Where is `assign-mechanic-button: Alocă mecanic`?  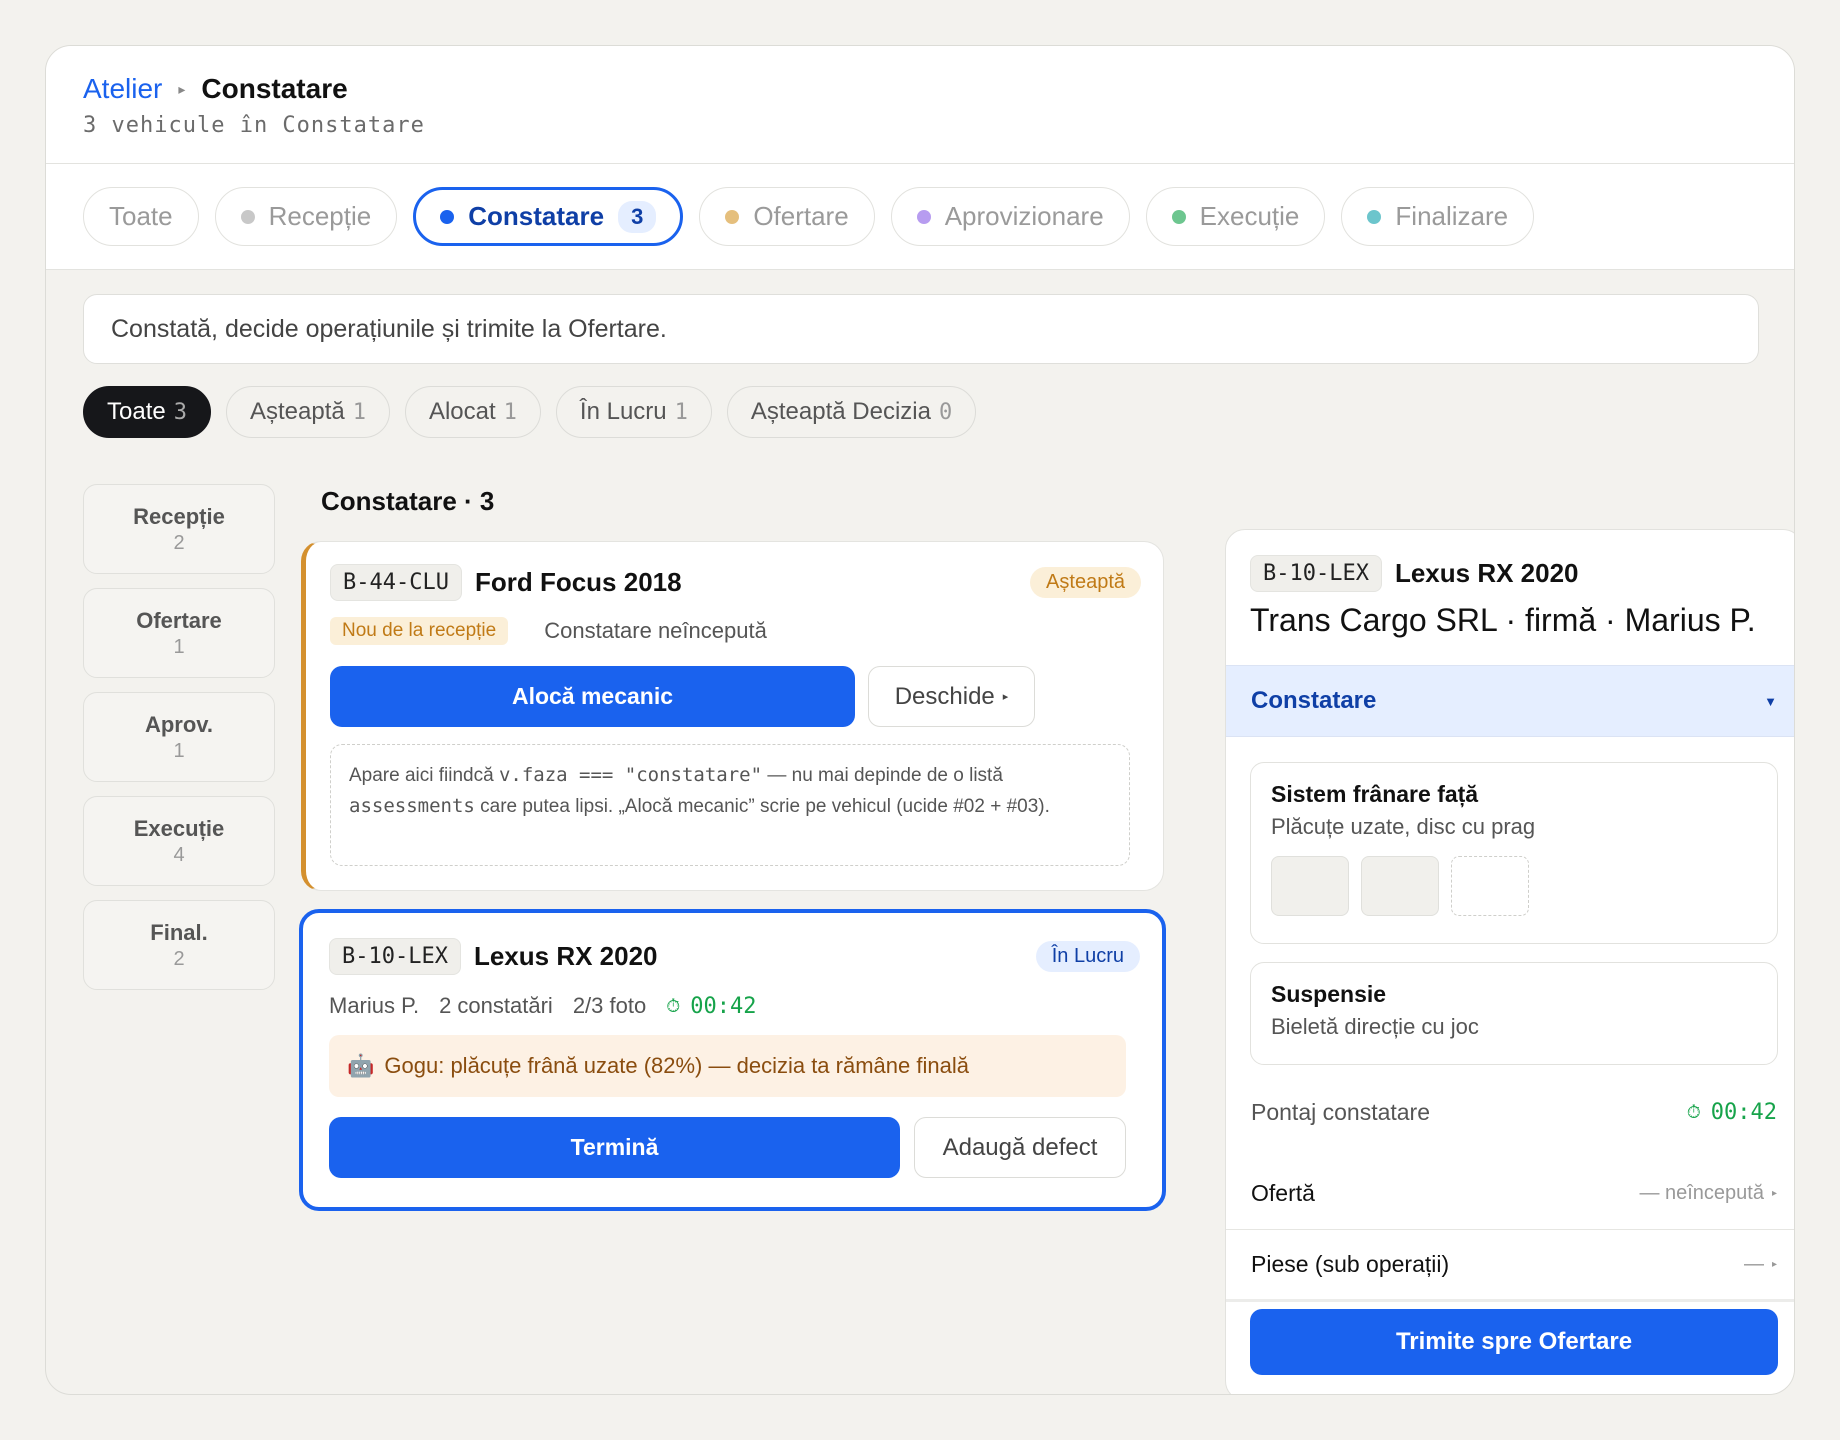 assign-mechanic-button: Alocă mecanic is located at coordinates (592, 696).